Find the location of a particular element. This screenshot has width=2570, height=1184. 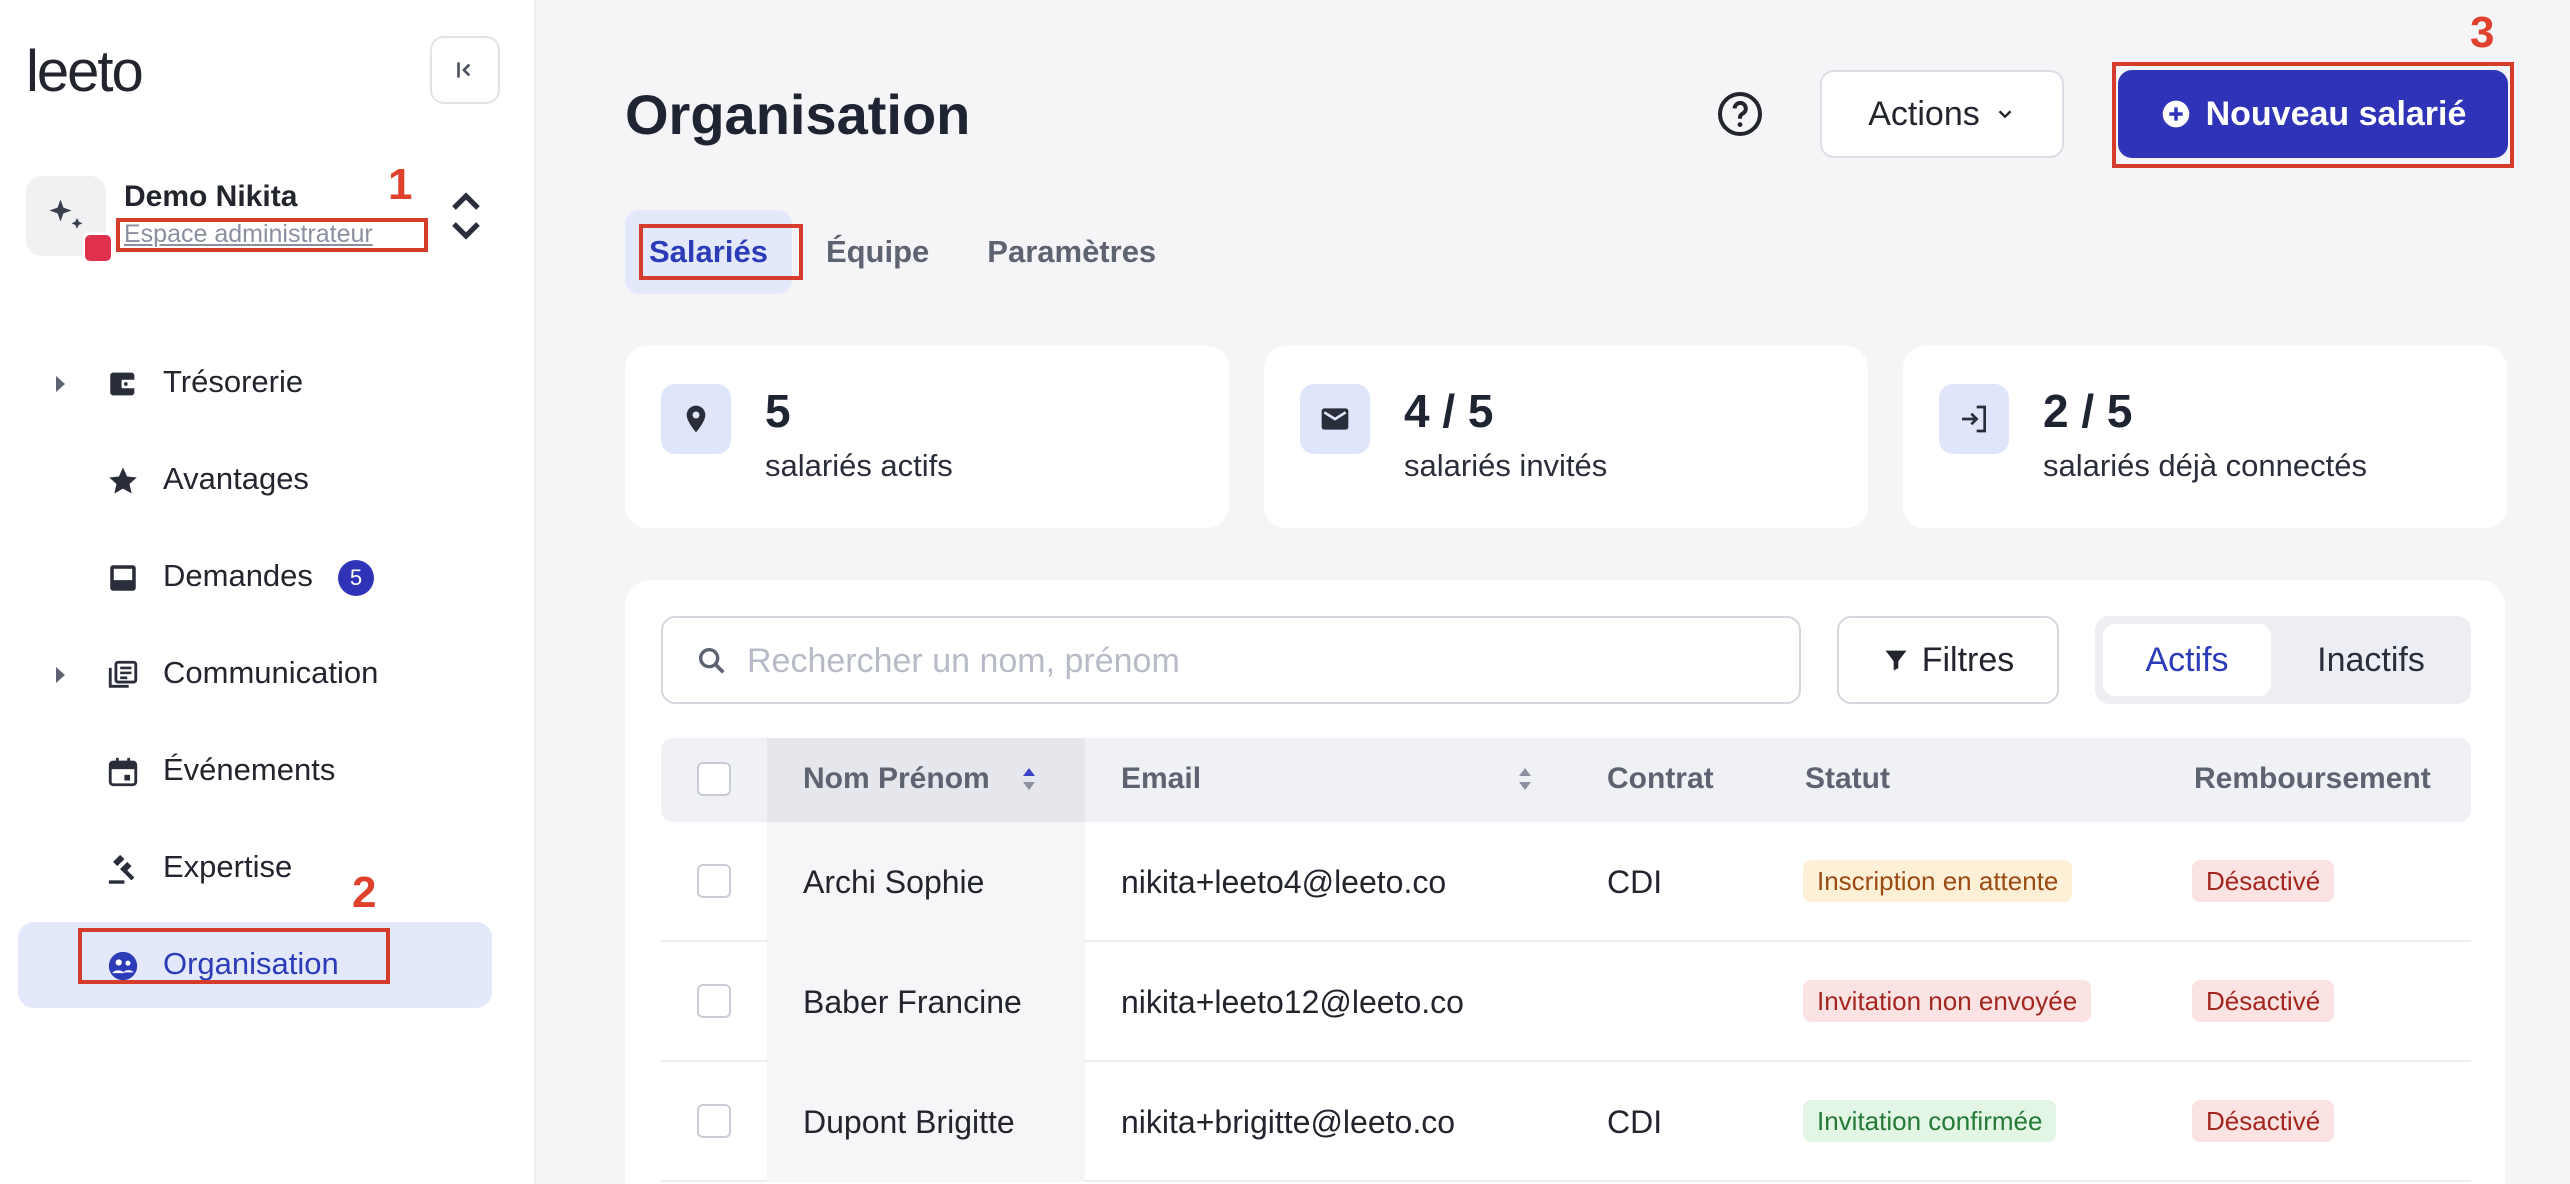

cell-name: Baber Francine is located at coordinates (912, 1002).